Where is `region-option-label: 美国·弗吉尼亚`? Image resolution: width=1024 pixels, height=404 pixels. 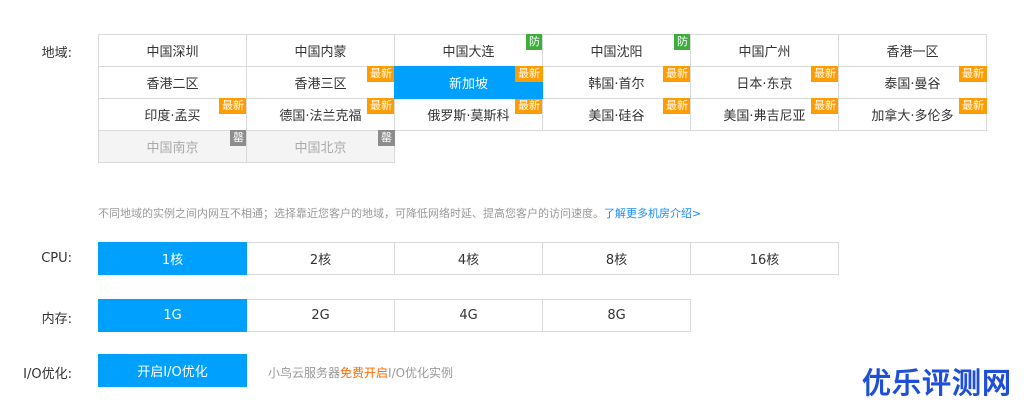
region-option-label: 美国·弗吉尼亚 is located at coordinates (764, 116).